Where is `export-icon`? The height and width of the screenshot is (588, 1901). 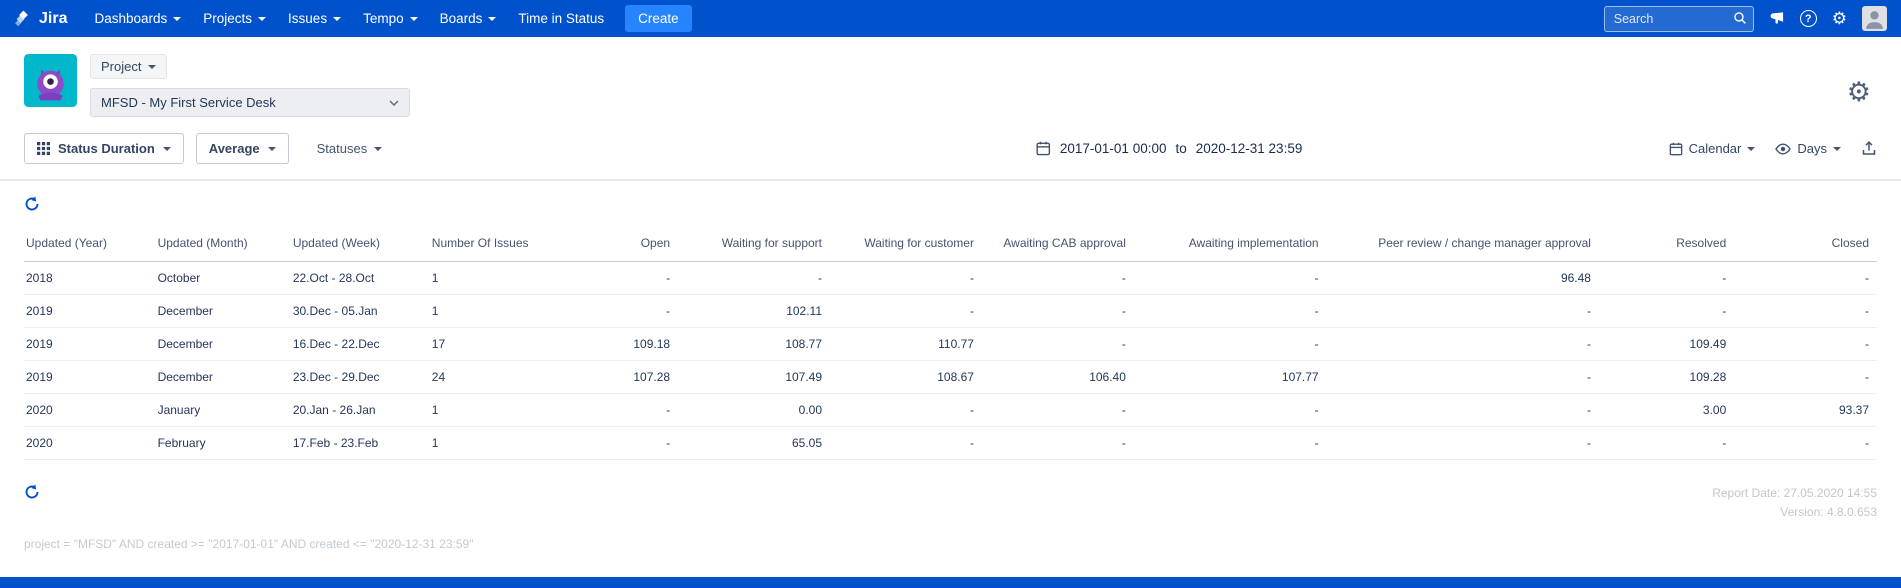
export-icon is located at coordinates (1869, 148).